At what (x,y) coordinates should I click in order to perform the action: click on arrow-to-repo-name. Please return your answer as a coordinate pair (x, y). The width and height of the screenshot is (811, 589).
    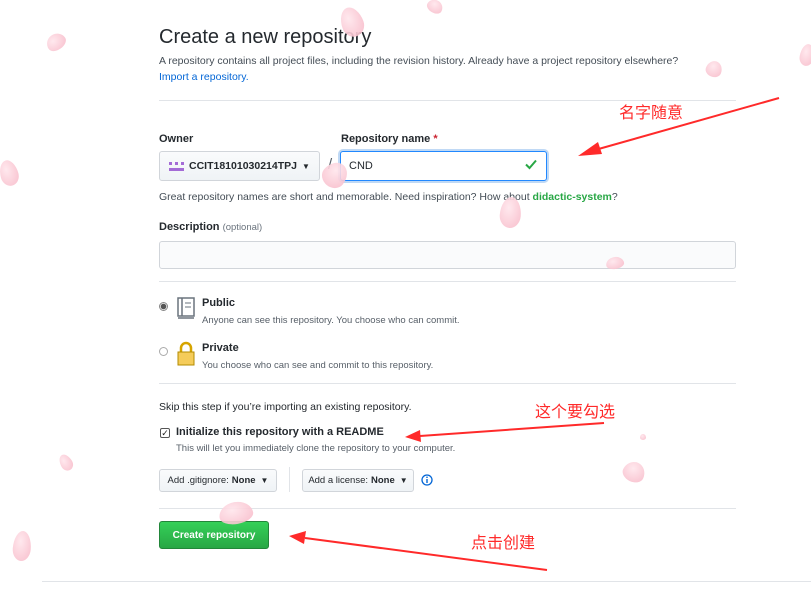
    Looking at the image, I should click on (687, 124).